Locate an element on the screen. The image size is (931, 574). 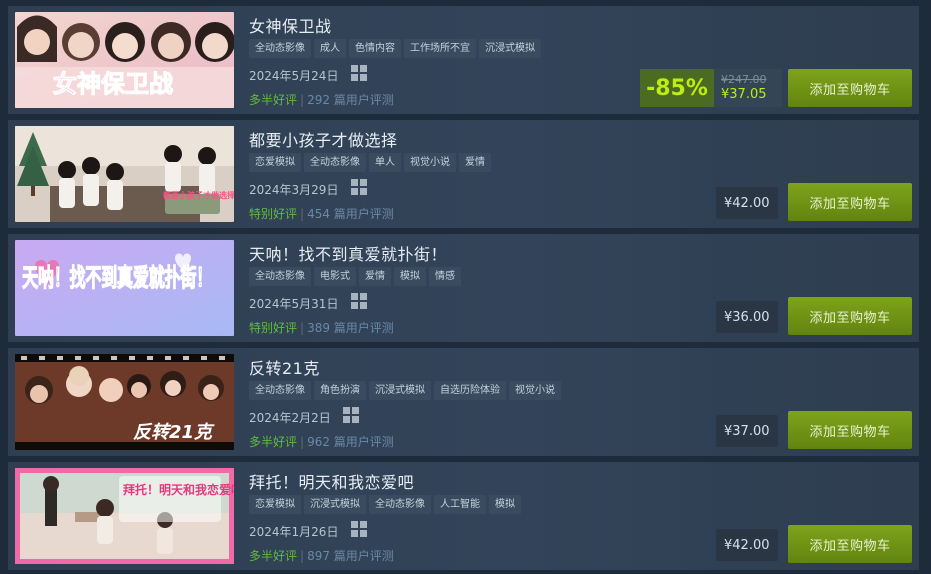
review-count: 897 篇用户评测 is located at coordinates (350, 556).